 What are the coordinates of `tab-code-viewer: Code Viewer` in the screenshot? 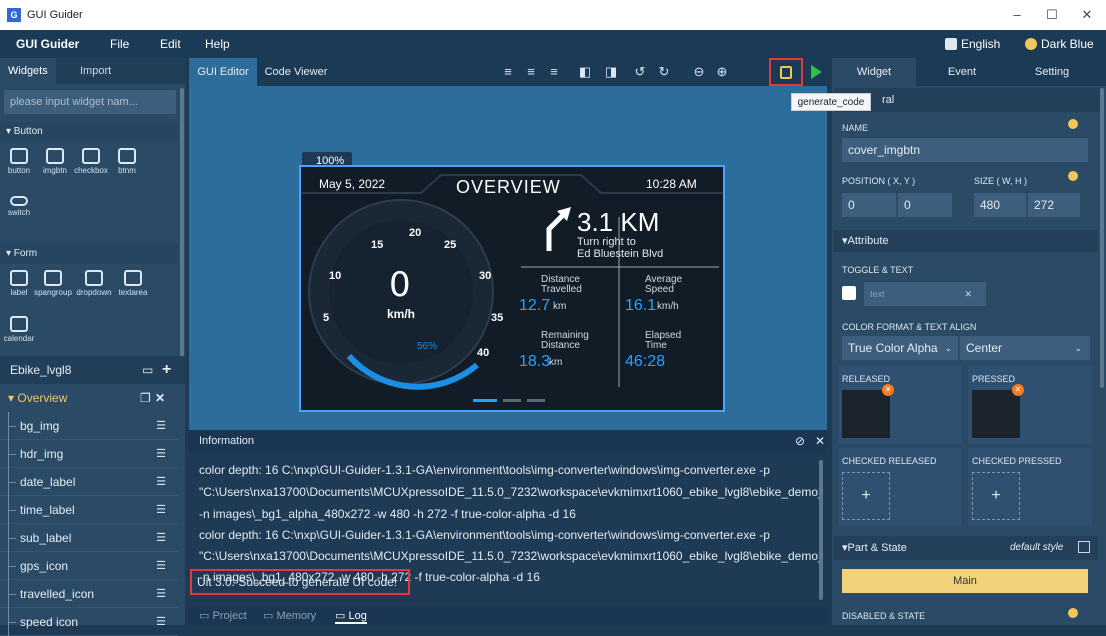 It's located at (296, 72).